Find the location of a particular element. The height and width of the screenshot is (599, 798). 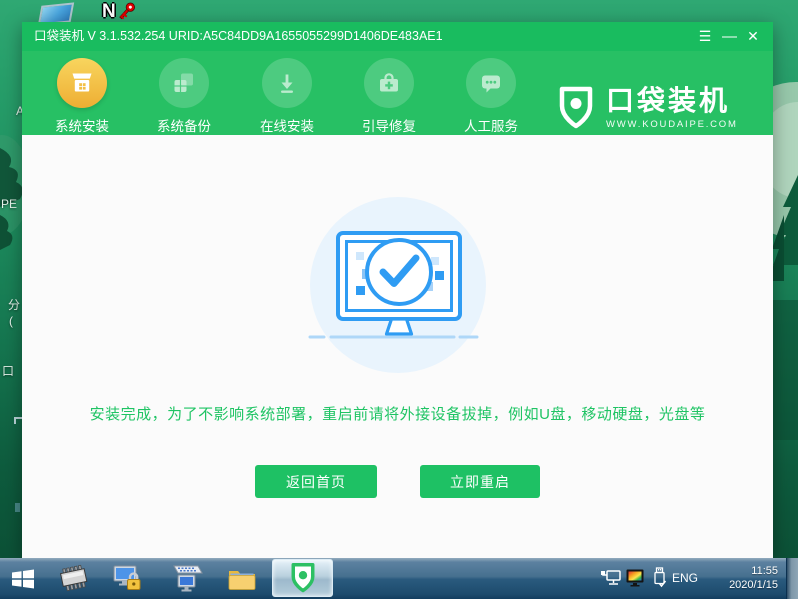

nav-circle-system-backup is located at coordinates (184, 83).